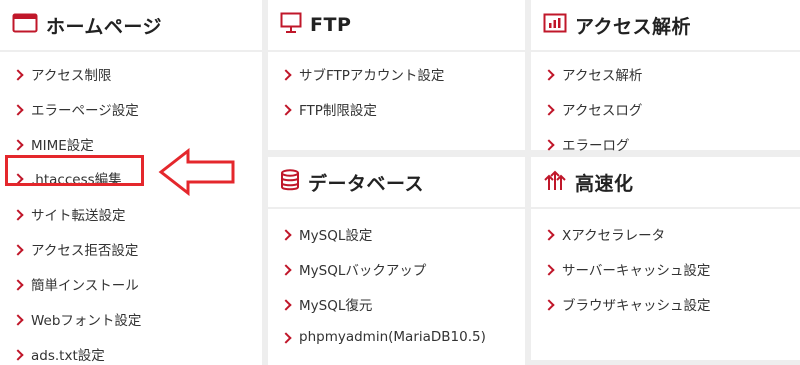 The width and height of the screenshot is (800, 365). I want to click on menu-item-server-cache: サーバーキャッシュ設定, so click(626, 269).